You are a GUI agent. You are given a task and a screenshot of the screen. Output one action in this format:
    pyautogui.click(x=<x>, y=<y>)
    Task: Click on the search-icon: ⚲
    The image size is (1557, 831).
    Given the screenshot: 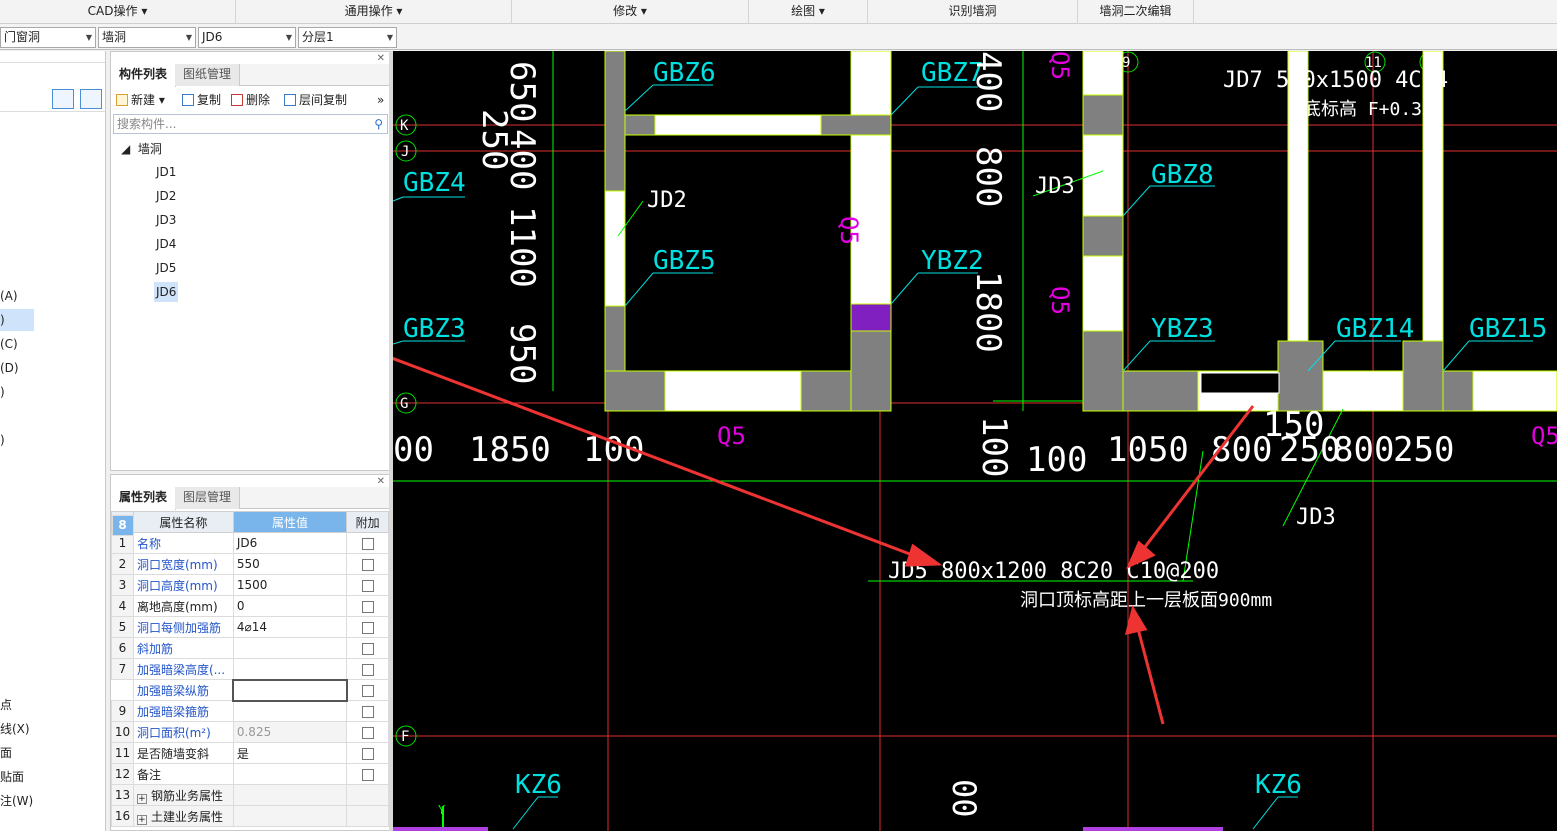 What is the action you would take?
    pyautogui.click(x=378, y=124)
    